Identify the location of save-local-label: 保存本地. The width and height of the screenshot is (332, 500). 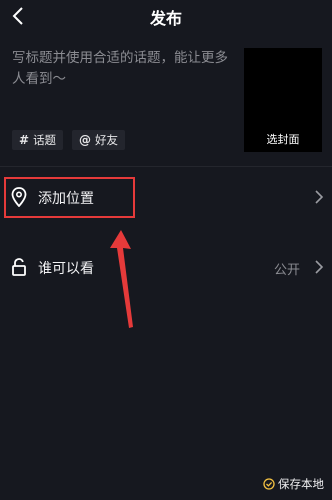
(301, 484).